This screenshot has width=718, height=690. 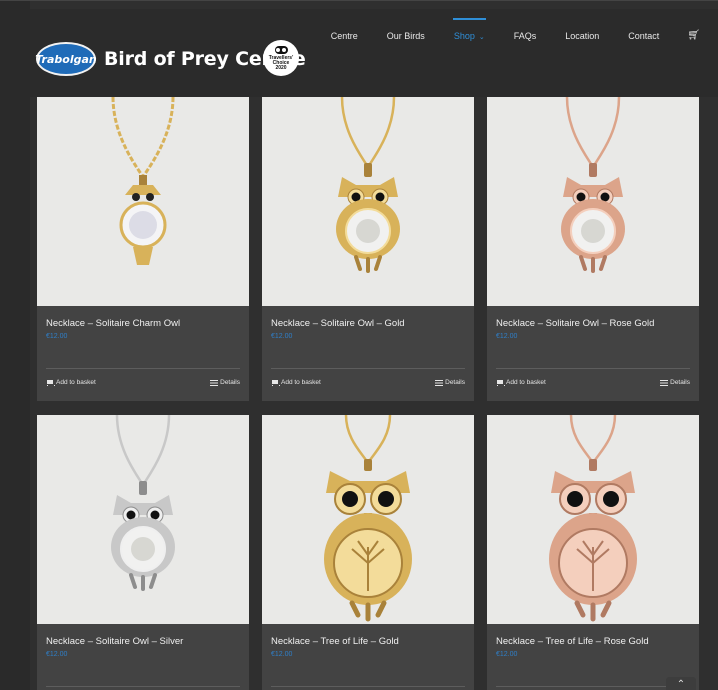 What do you see at coordinates (281, 67) in the screenshot?
I see `badge-line3: 2020` at bounding box center [281, 67].